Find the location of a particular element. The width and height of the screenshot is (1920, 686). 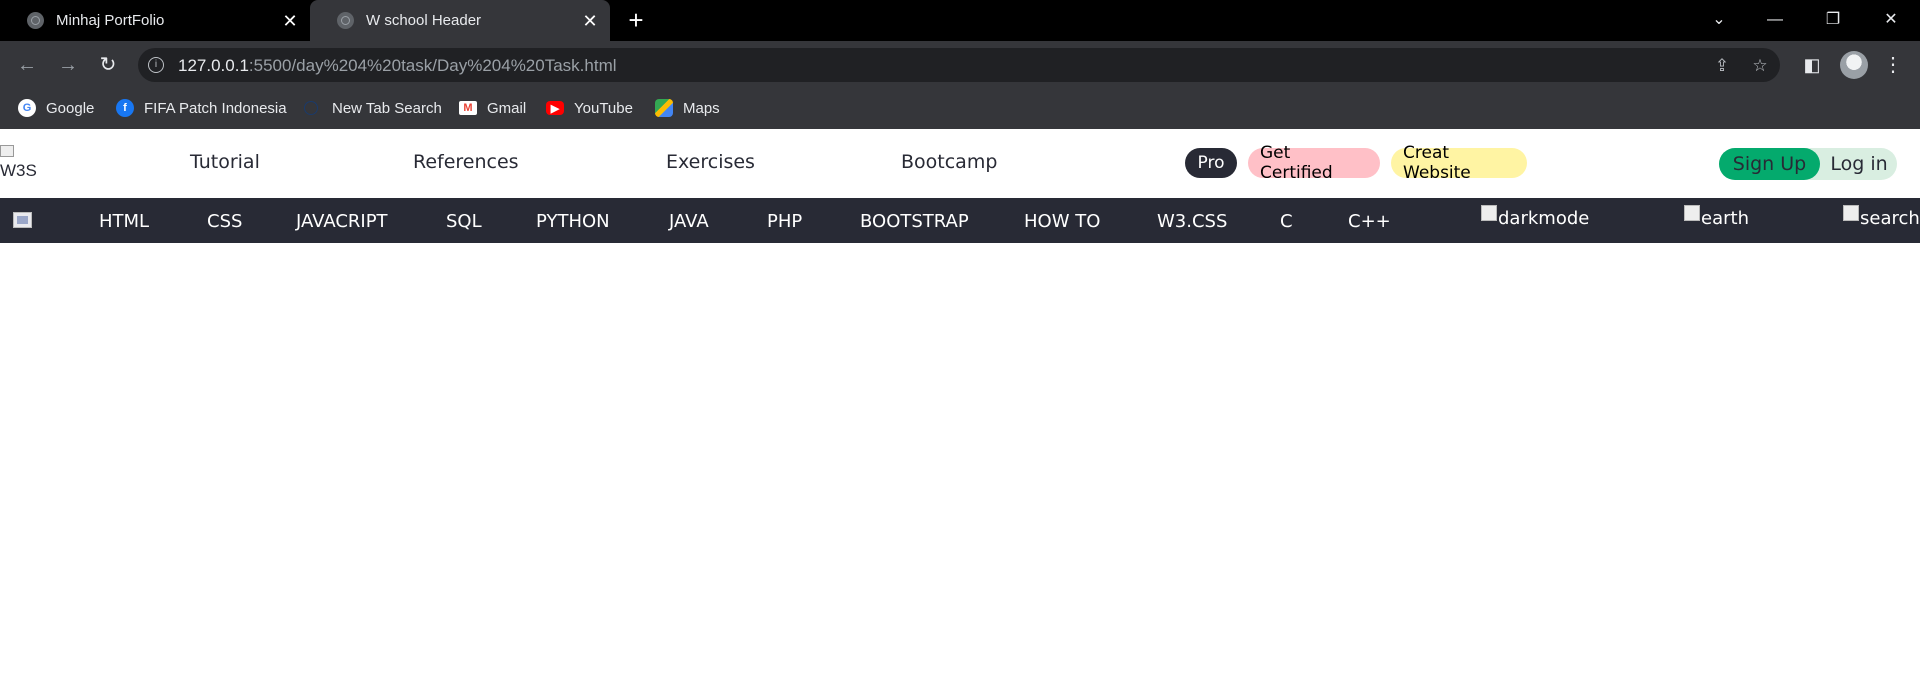

nav-exercises: Exercises is located at coordinates (710, 162).